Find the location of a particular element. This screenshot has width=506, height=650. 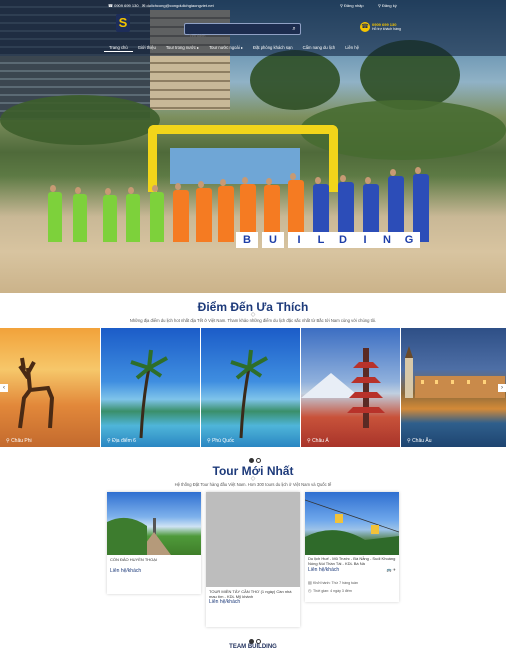

register-link: ⚲ Đăng ký is located at coordinates (387, 5).